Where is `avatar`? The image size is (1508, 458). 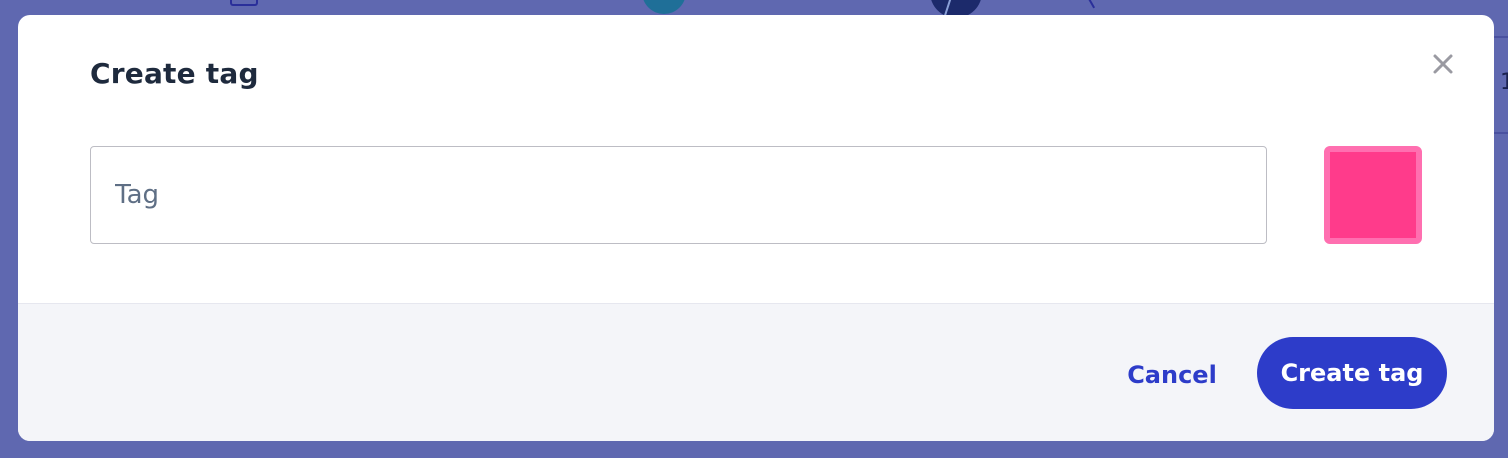 avatar is located at coordinates (664, 7).